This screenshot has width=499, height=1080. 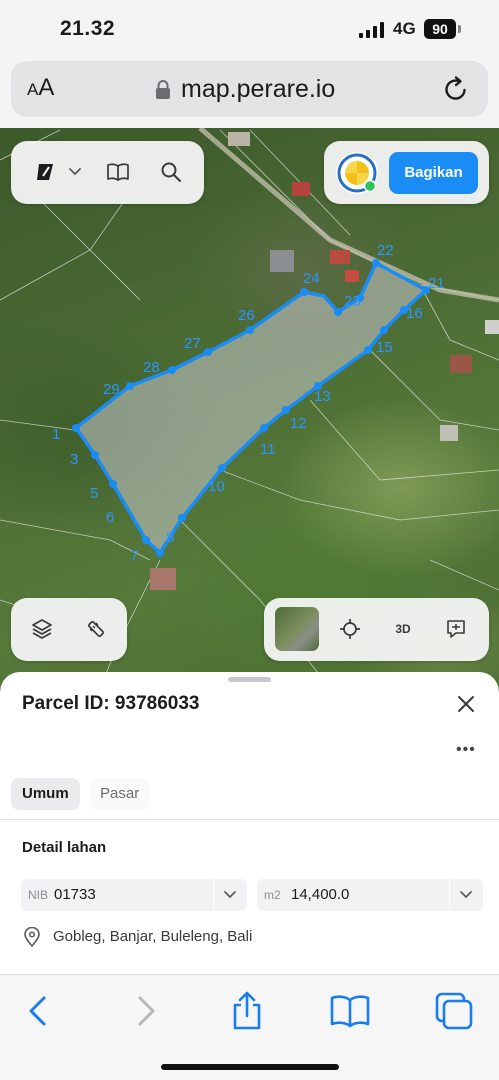 What do you see at coordinates (268, 449) in the screenshot?
I see `vertex-label: 11` at bounding box center [268, 449].